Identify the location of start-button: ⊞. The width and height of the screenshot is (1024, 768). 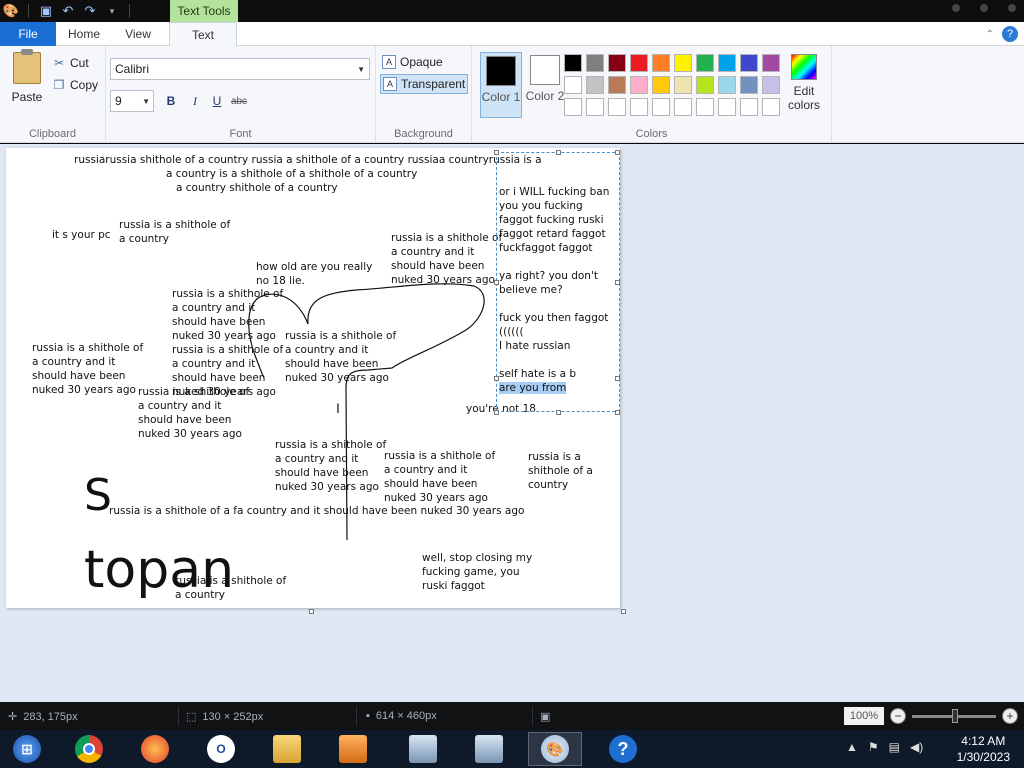
(27, 749).